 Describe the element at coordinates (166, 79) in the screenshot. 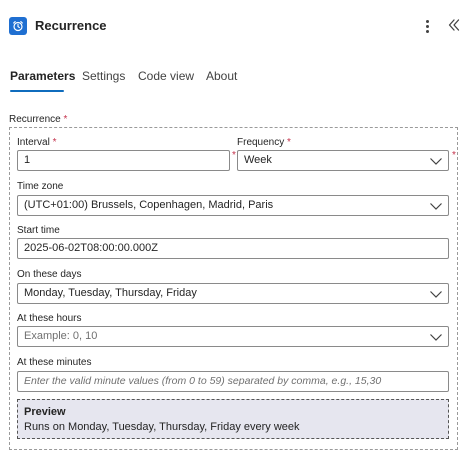

I see `tab-code-view: Code view` at that location.